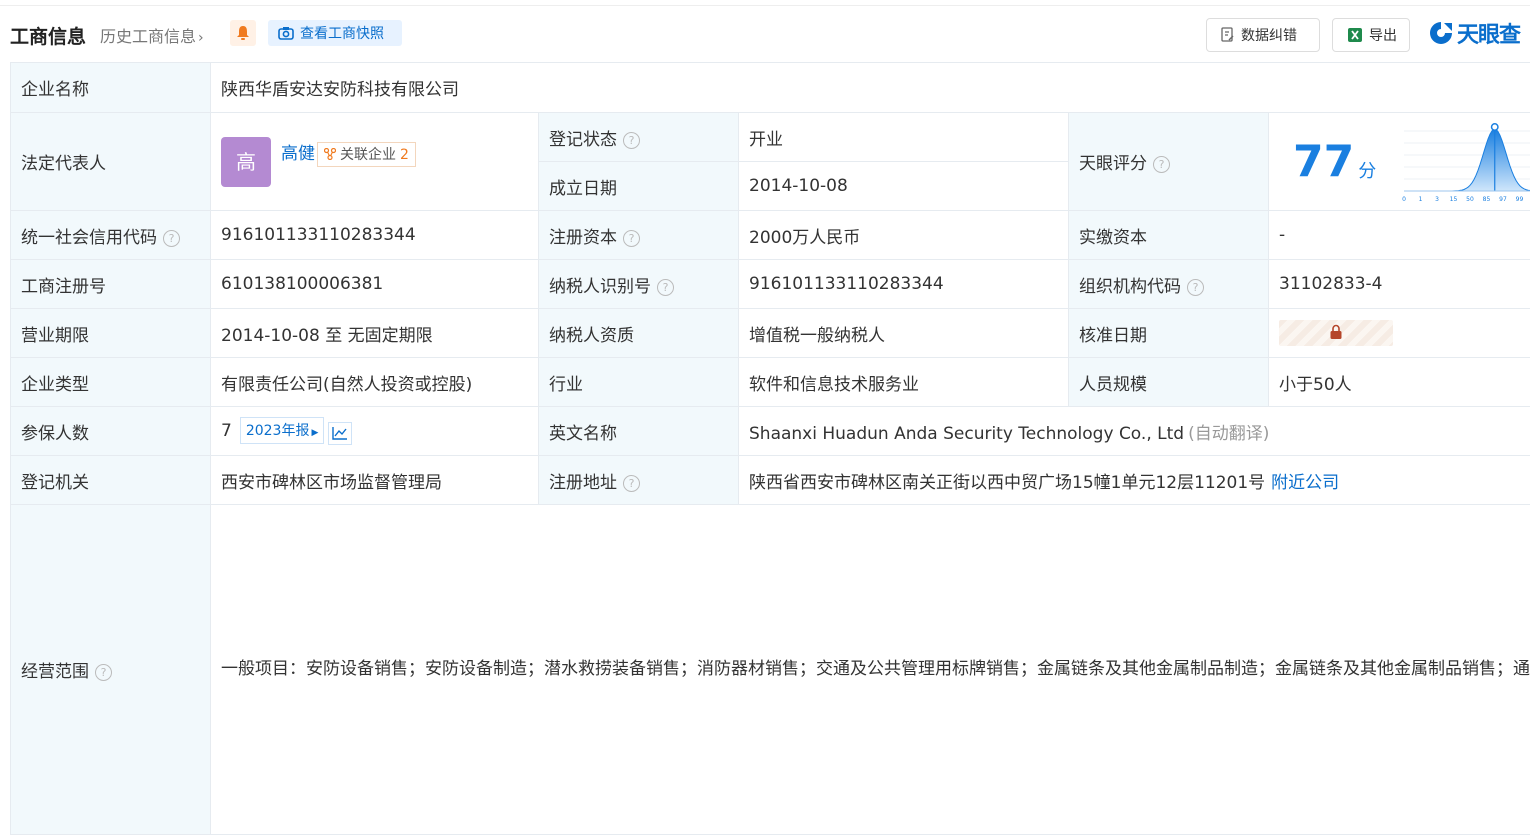  Describe the element at coordinates (366, 154) in the screenshot. I see `related-companies-button: 关联企业2` at that location.